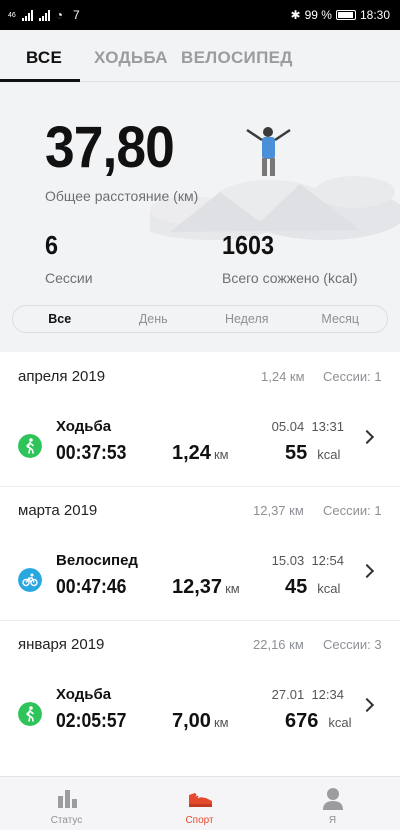 This screenshot has width=400, height=830. What do you see at coordinates (275, 183) in the screenshot?
I see `person-on-mountains-illustration` at bounding box center [275, 183].